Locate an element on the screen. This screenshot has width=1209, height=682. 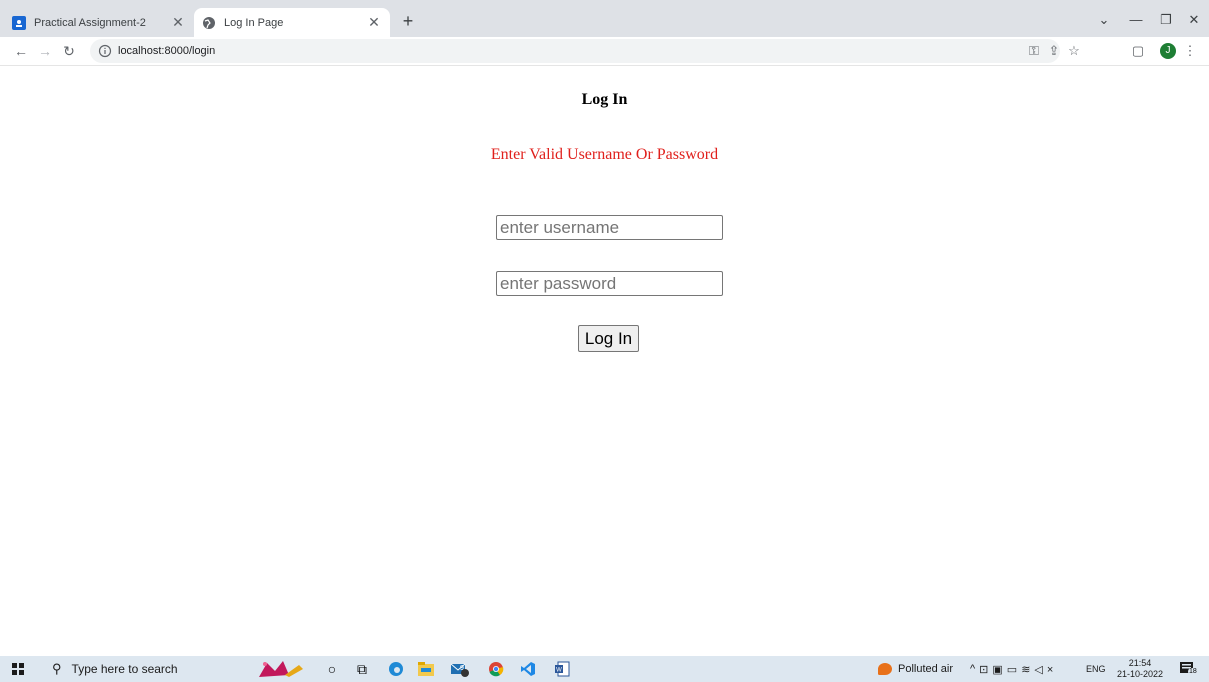
minimize-icon: — is located at coordinates (1136, 20).